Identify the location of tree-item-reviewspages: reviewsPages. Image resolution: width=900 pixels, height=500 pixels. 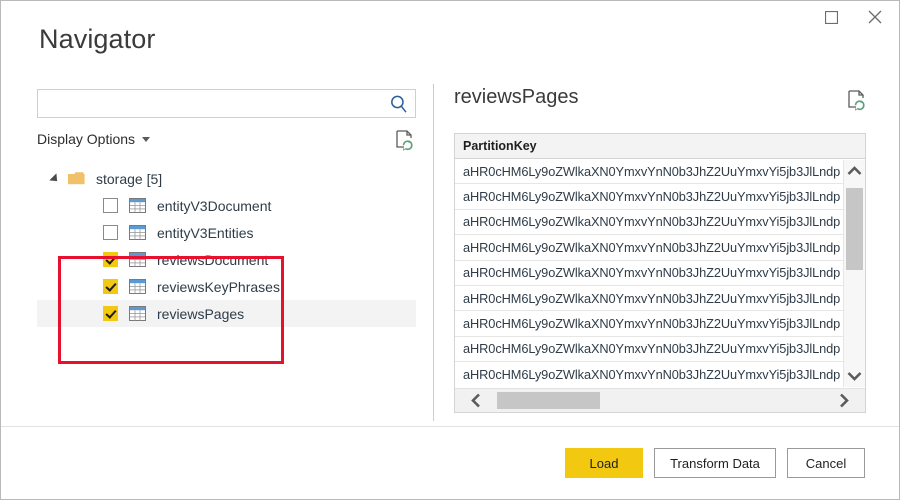
(226, 313).